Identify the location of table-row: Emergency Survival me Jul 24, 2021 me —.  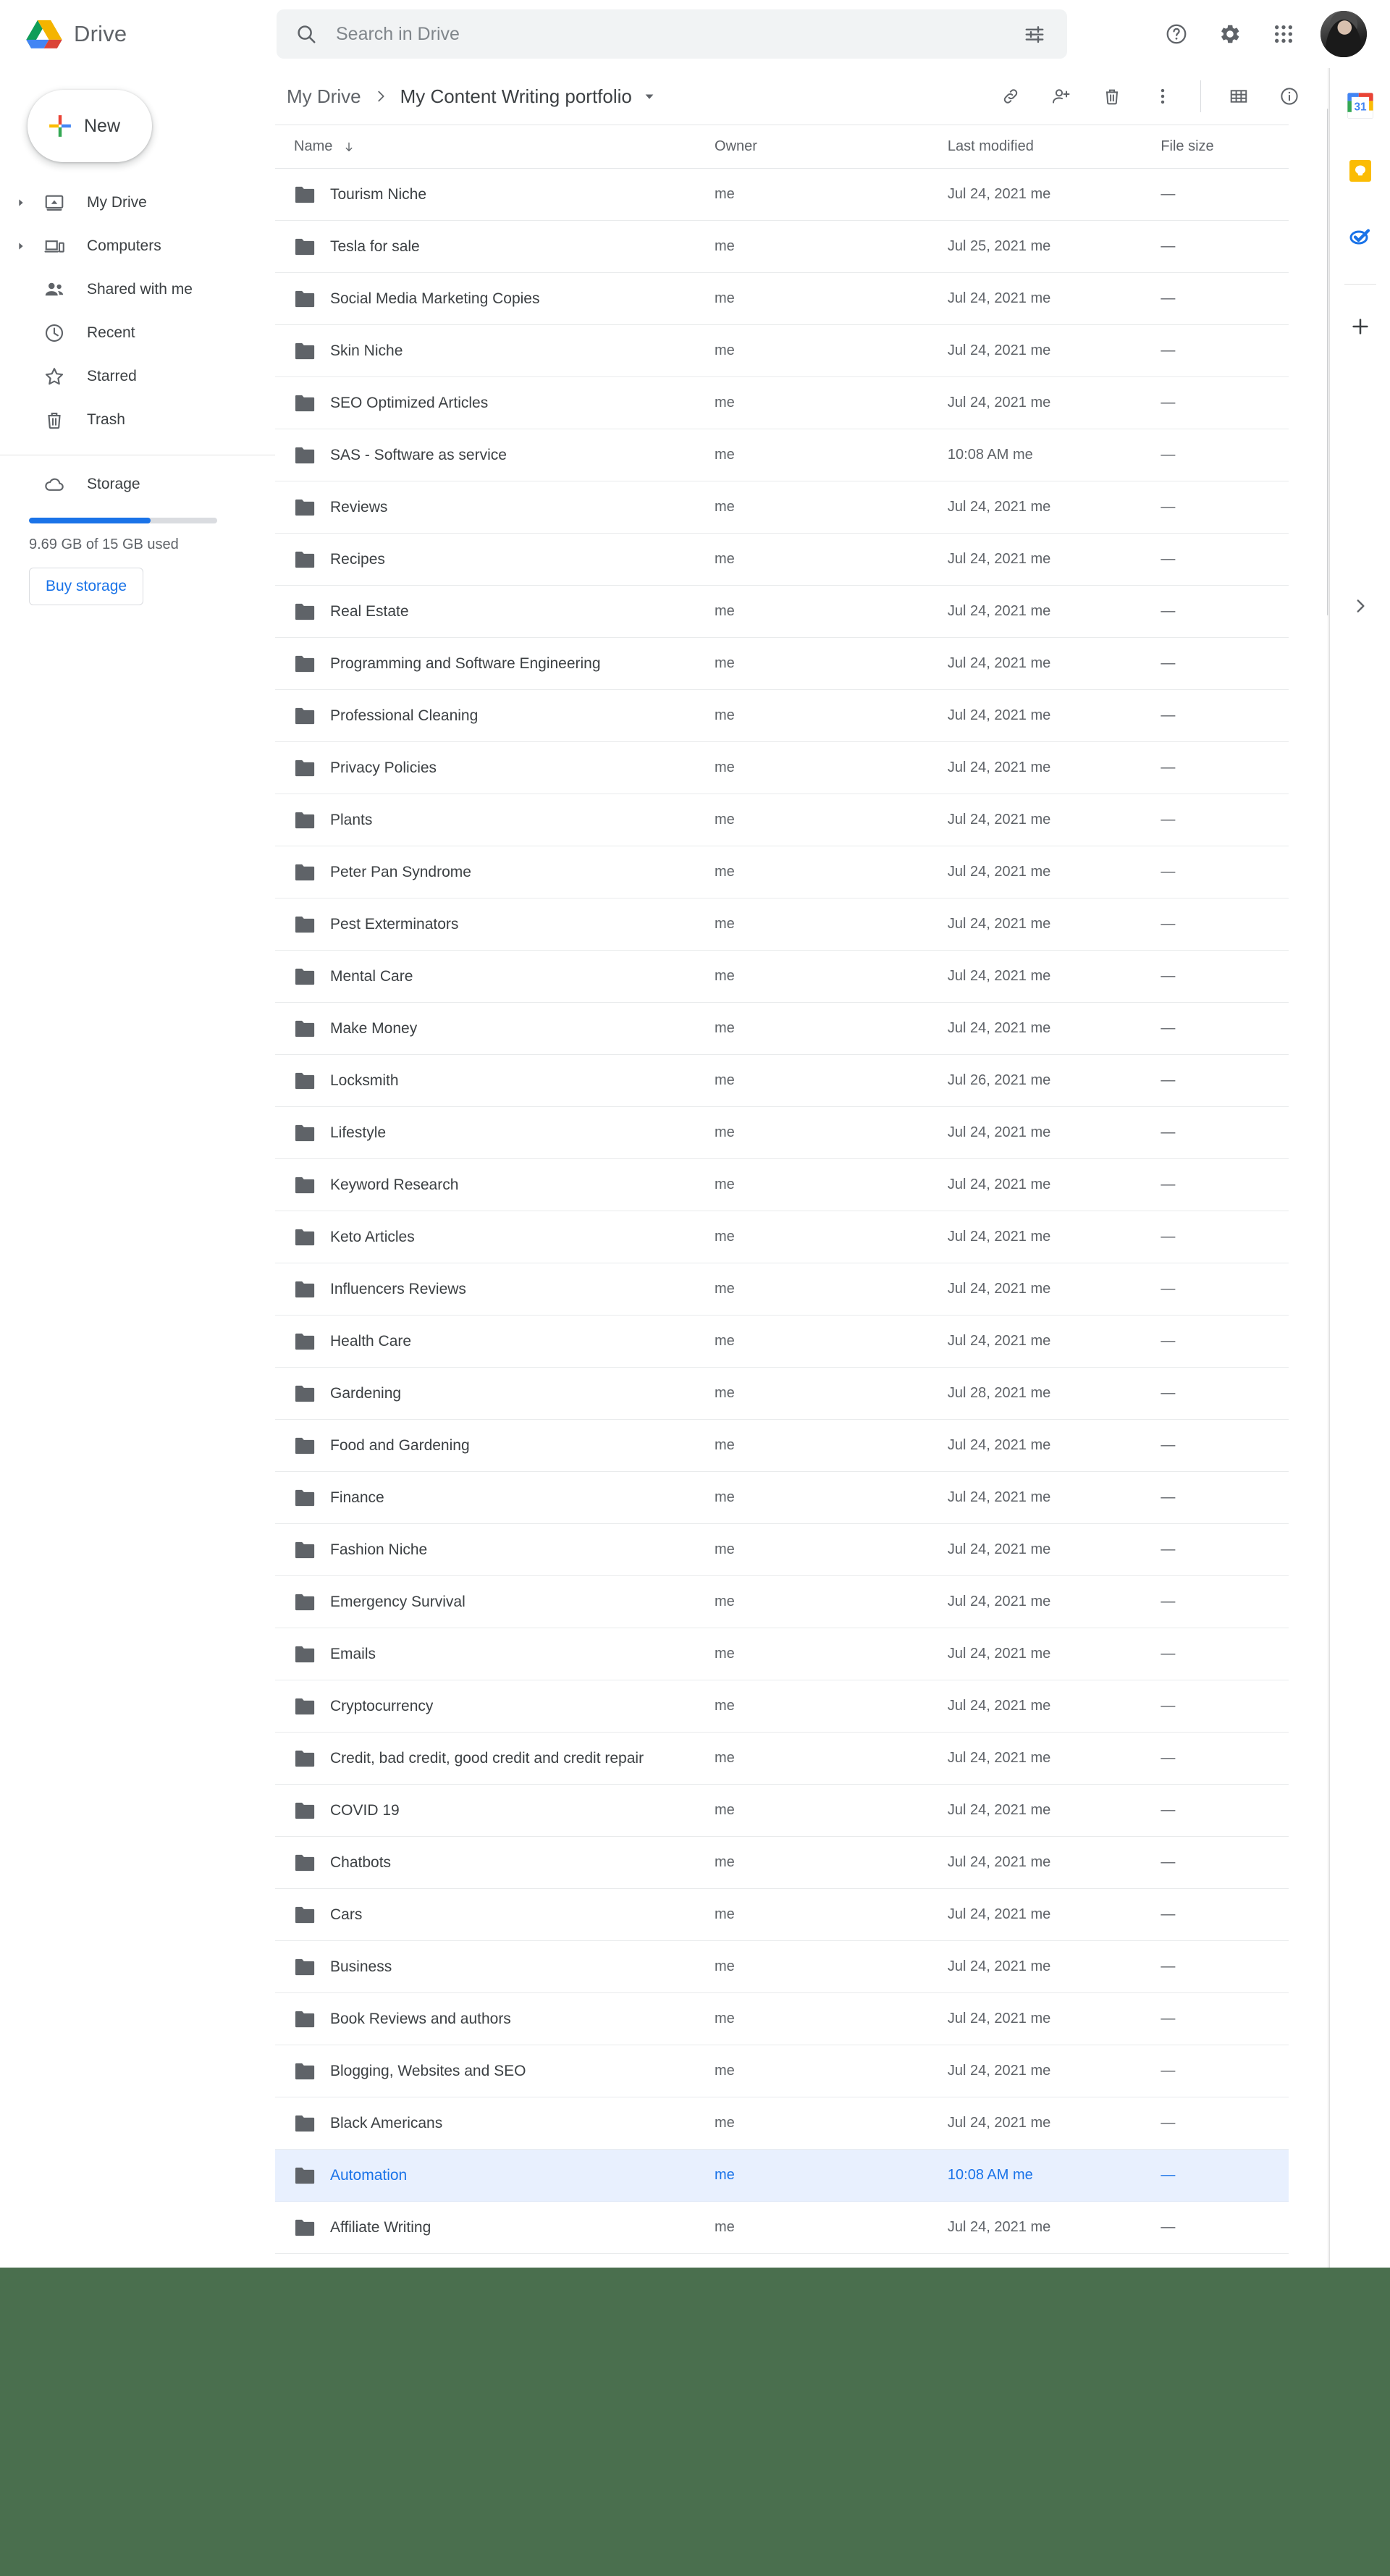
(782, 1602).